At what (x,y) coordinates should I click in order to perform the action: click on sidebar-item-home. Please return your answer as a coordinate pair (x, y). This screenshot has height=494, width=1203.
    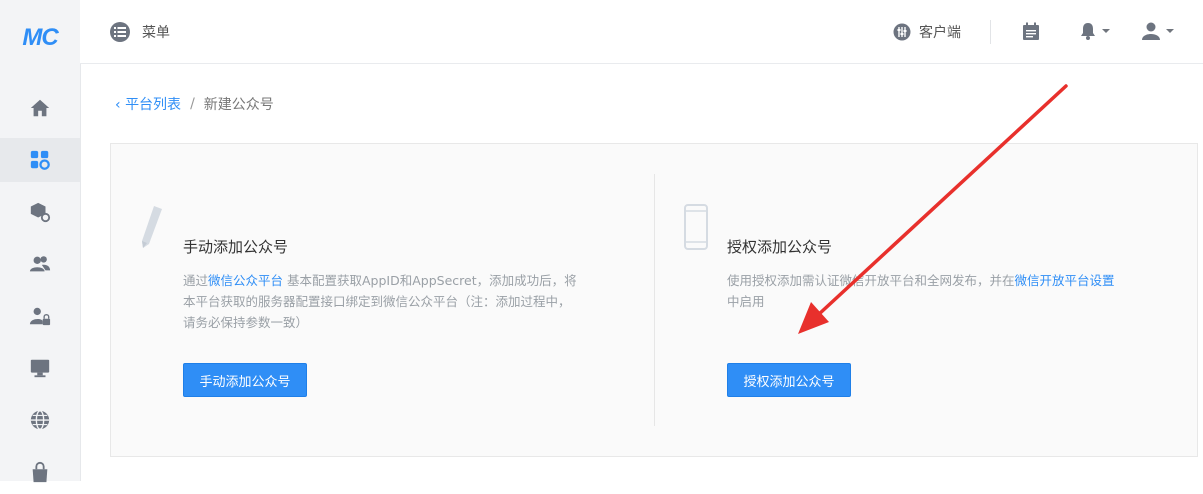
    Looking at the image, I should click on (40, 108).